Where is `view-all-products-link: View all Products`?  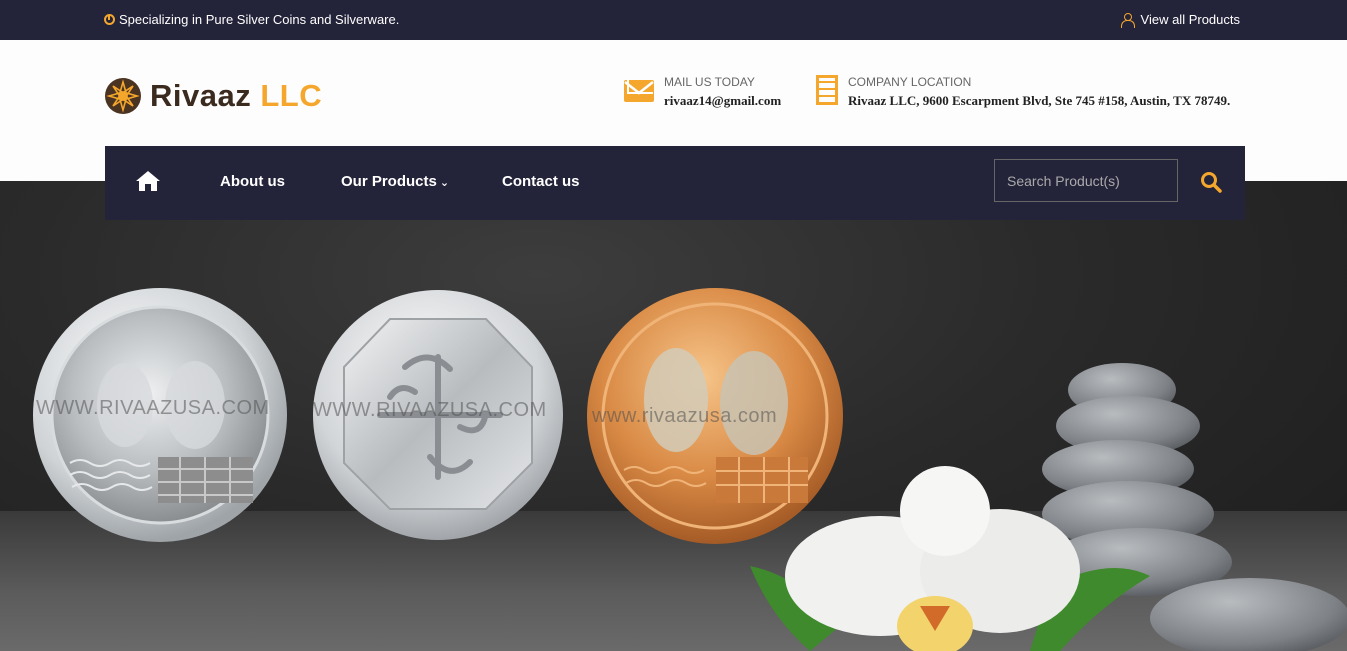 view-all-products-link: View all Products is located at coordinates (1180, 20).